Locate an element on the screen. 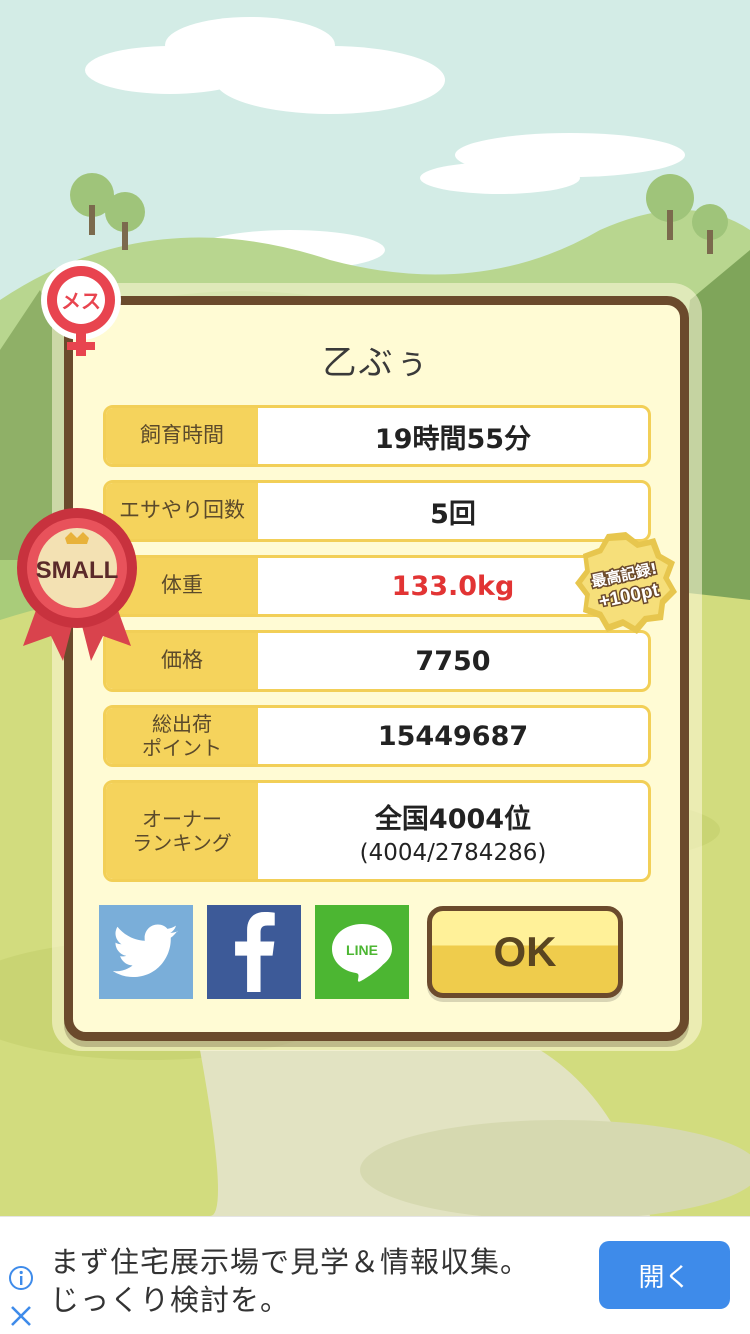  stat-row-shipping-points: 総出荷 ポイント 15449687 is located at coordinates (377, 736).